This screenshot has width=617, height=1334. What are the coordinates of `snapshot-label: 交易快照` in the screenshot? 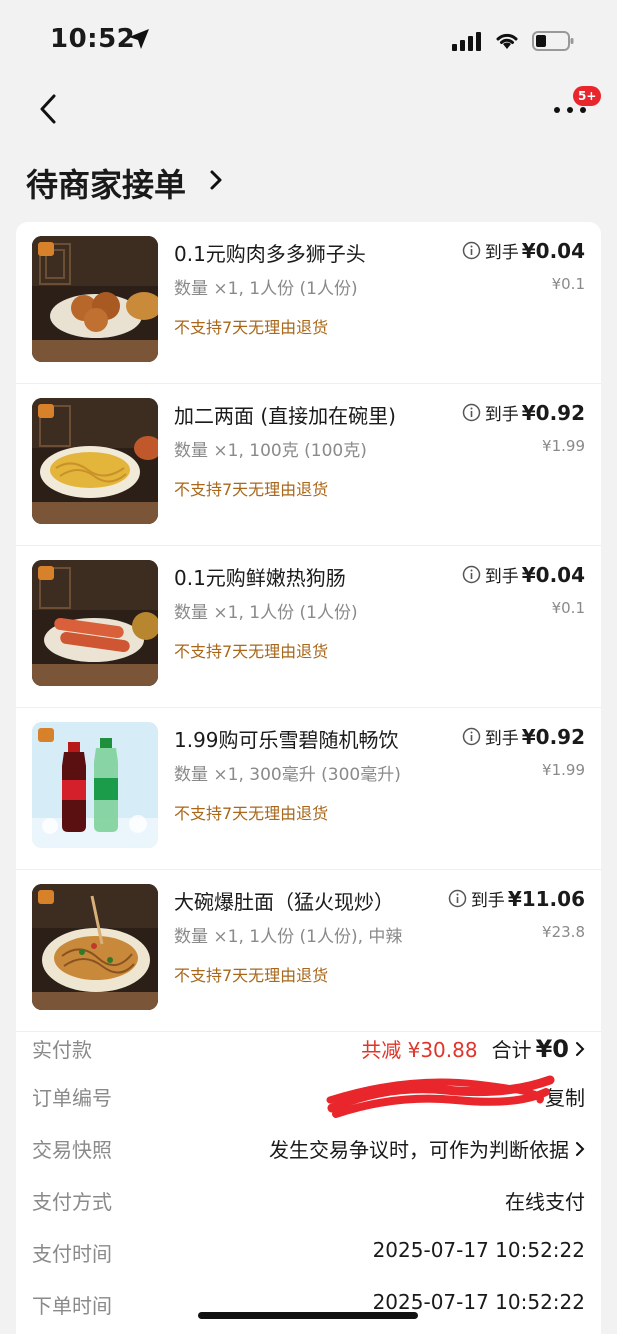 It's located at (72, 1150).